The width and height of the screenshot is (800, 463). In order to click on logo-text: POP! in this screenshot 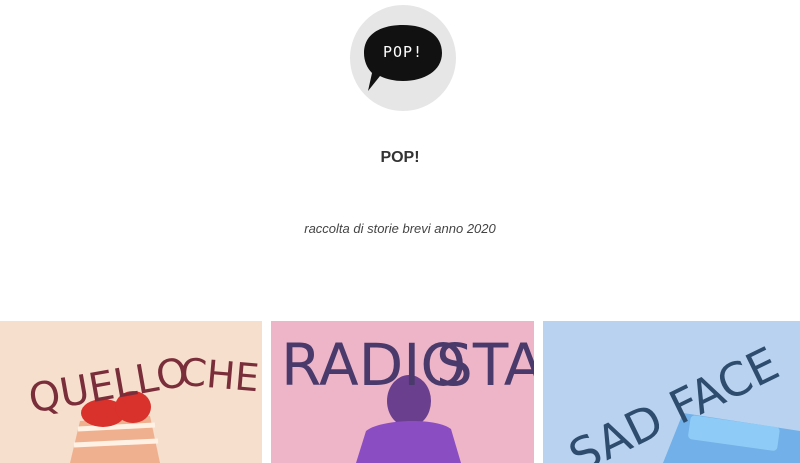, I will do `click(403, 52)`.